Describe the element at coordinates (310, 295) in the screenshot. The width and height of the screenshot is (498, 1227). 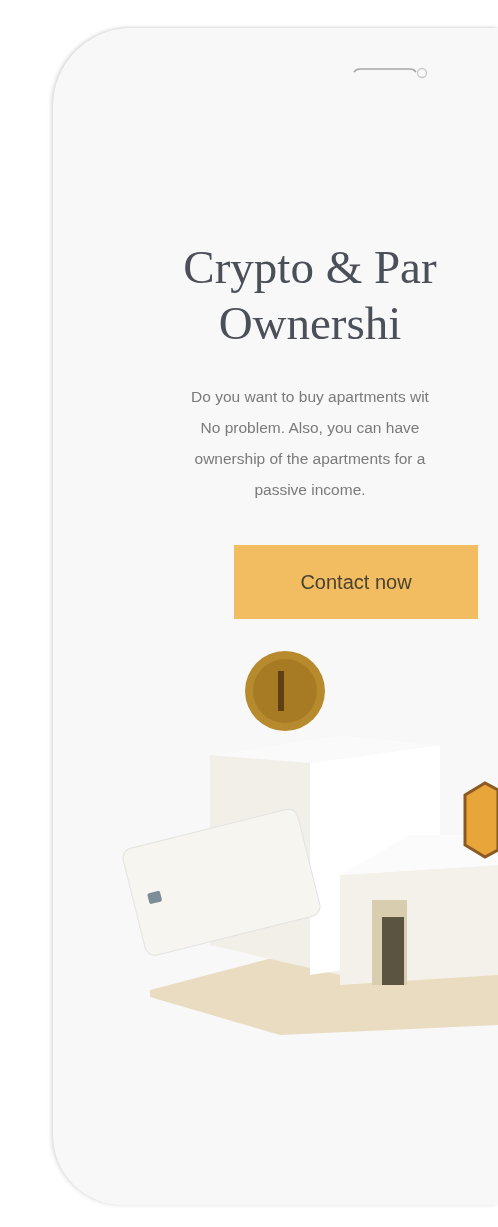
I see `hero-title: Crypto & Par Ownershi` at that location.